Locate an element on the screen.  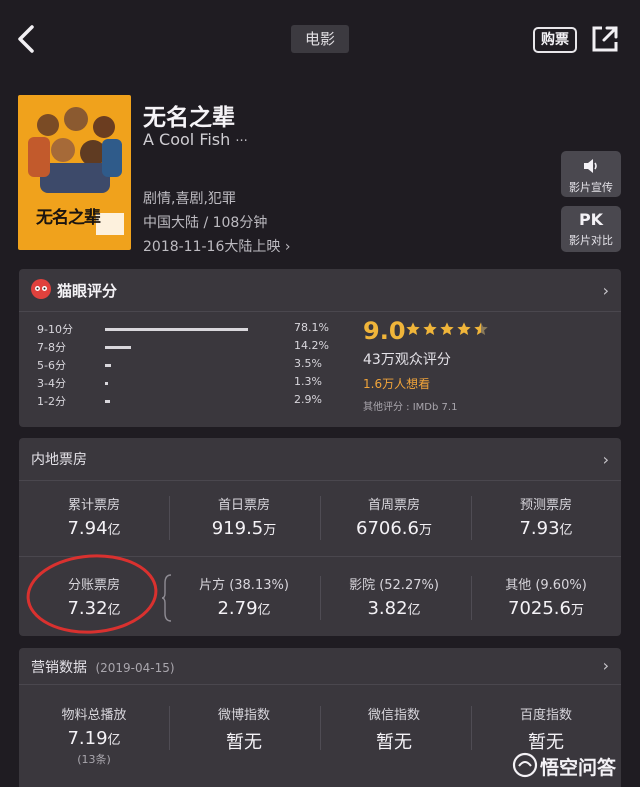
rating-header-title: 猫眼评分 is located at coordinates (87, 291).